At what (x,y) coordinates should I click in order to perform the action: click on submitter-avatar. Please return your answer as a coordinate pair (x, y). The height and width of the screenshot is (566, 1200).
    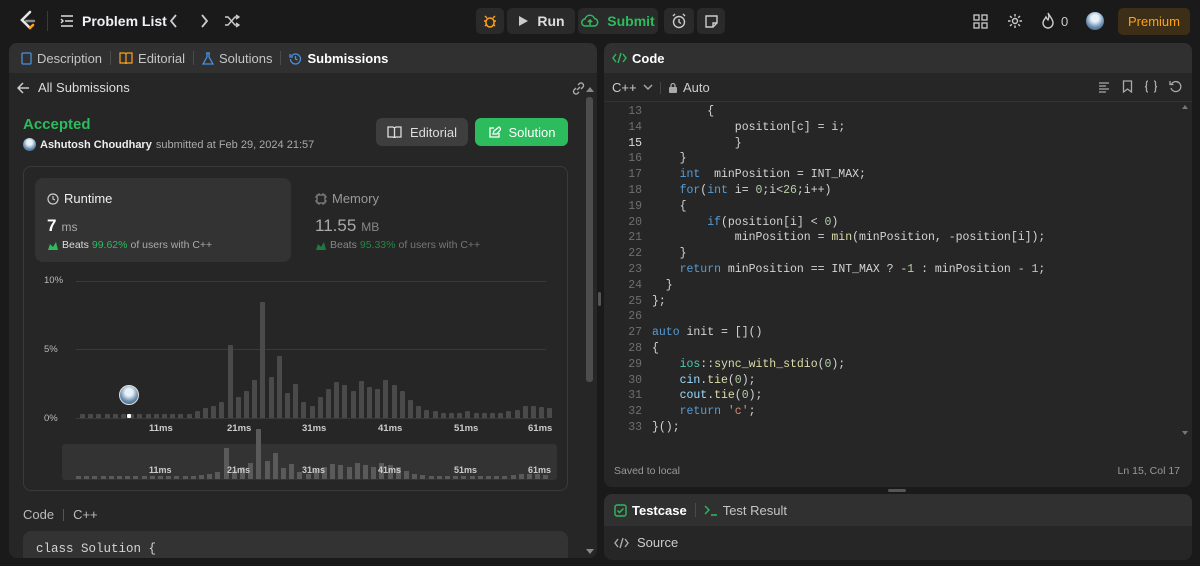
    Looking at the image, I should click on (29, 144).